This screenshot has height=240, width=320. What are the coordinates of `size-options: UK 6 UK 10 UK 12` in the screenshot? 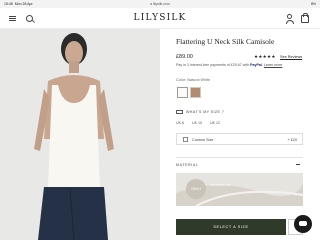 It's located at (201, 123).